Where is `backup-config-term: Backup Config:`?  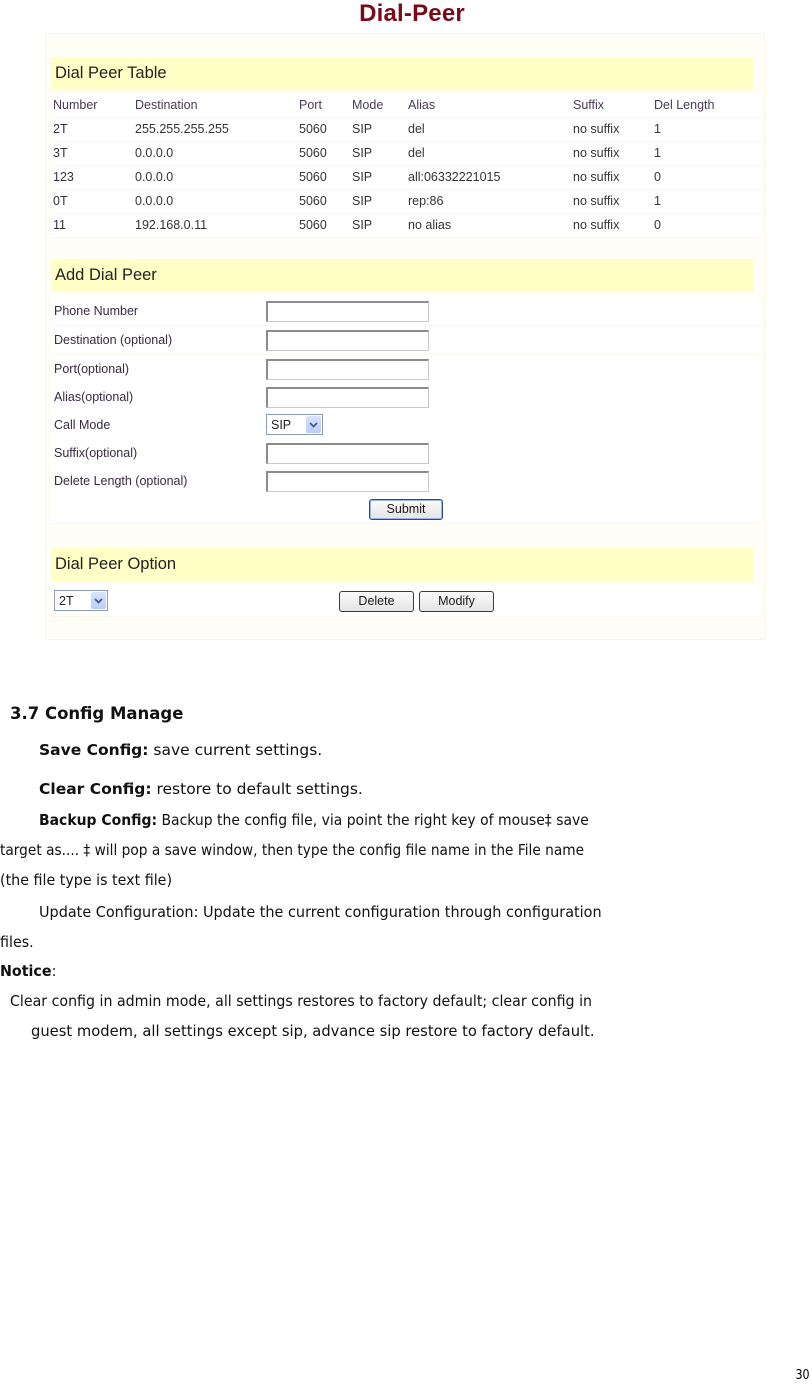 backup-config-term: Backup Config: is located at coordinates (98, 820).